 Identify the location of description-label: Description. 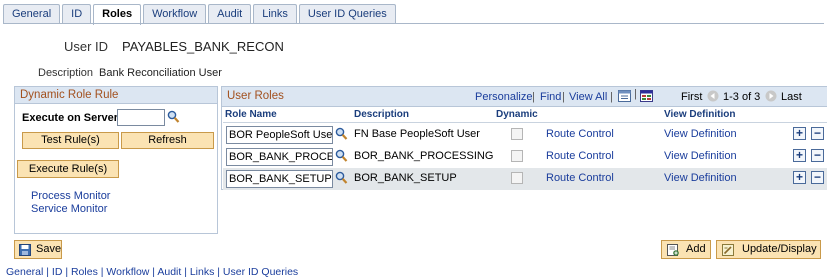
(66, 73).